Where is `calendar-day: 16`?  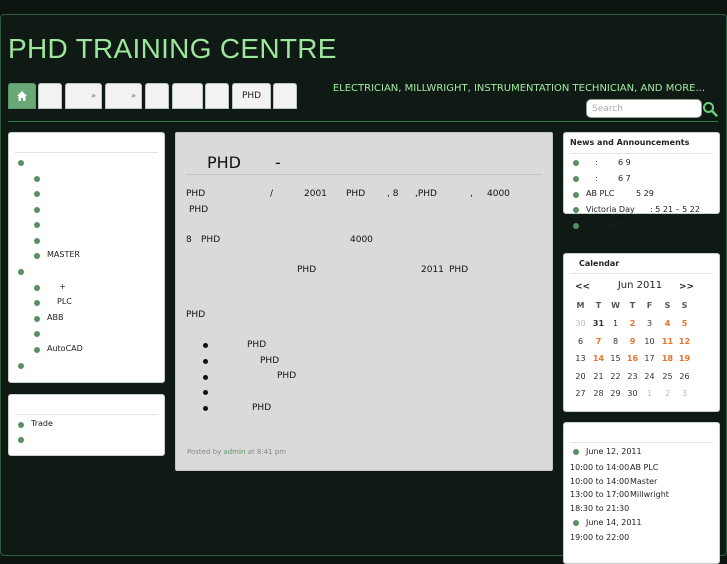 calendar-day: 16 is located at coordinates (632, 358).